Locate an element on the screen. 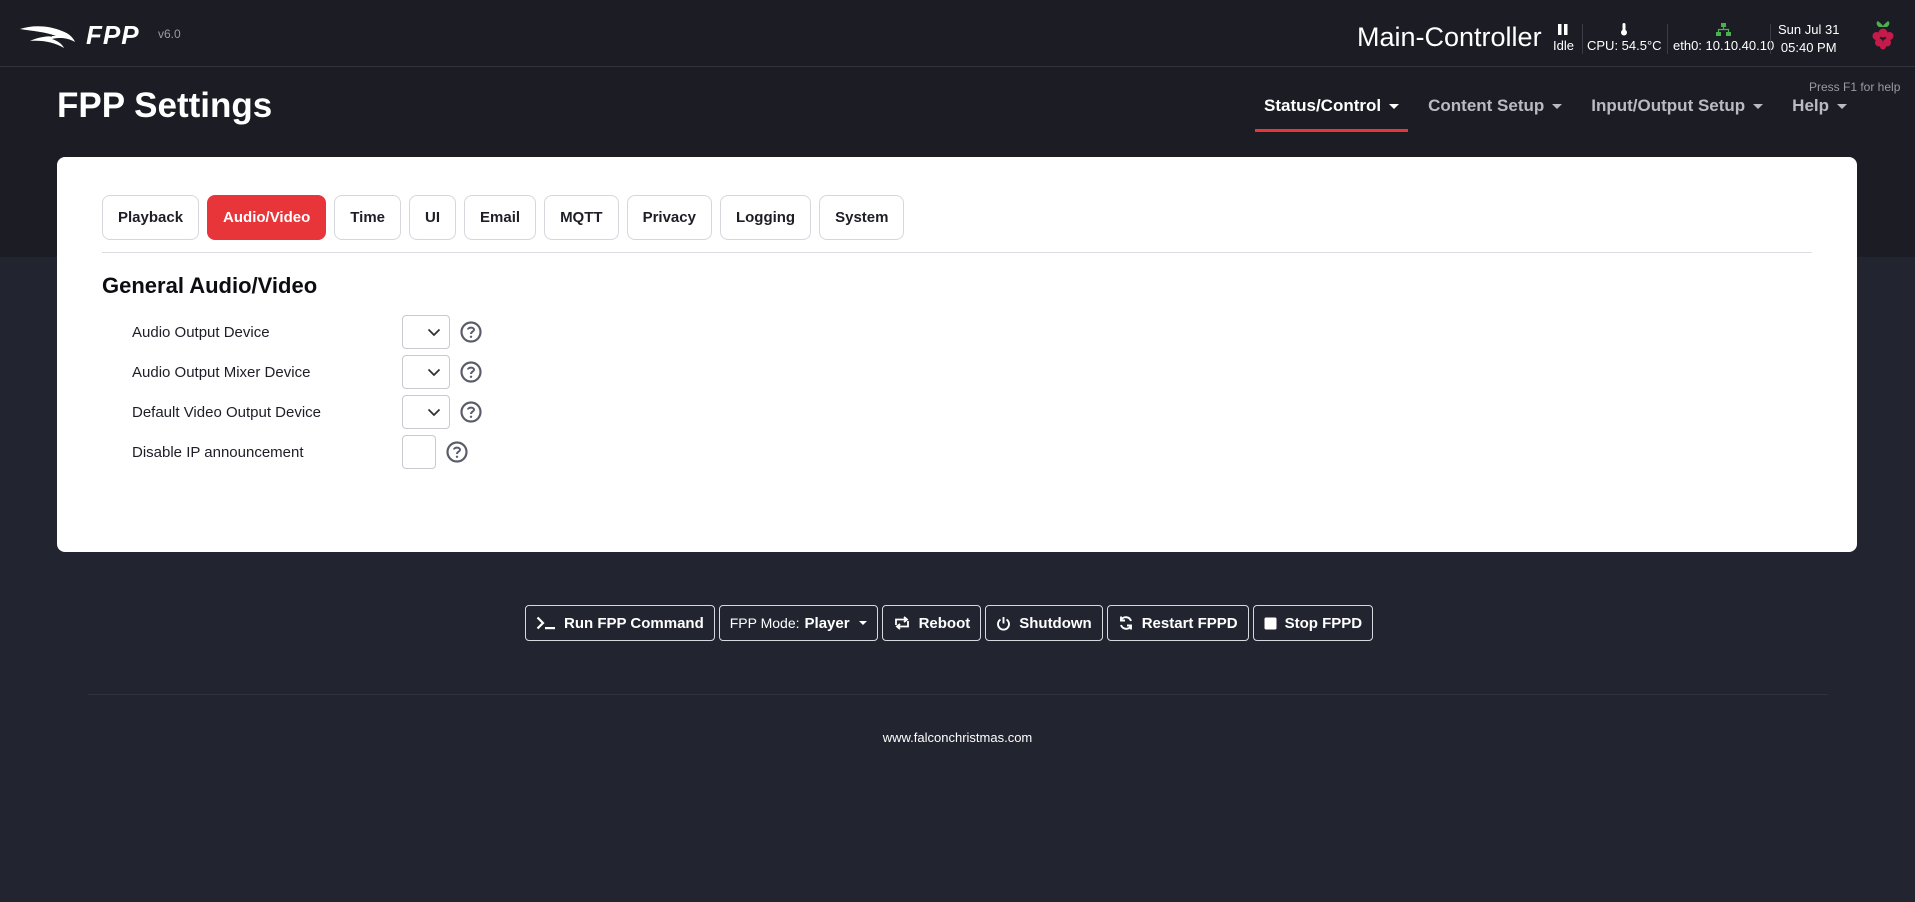 The image size is (1915, 902). tab-ui: UI is located at coordinates (433, 217).